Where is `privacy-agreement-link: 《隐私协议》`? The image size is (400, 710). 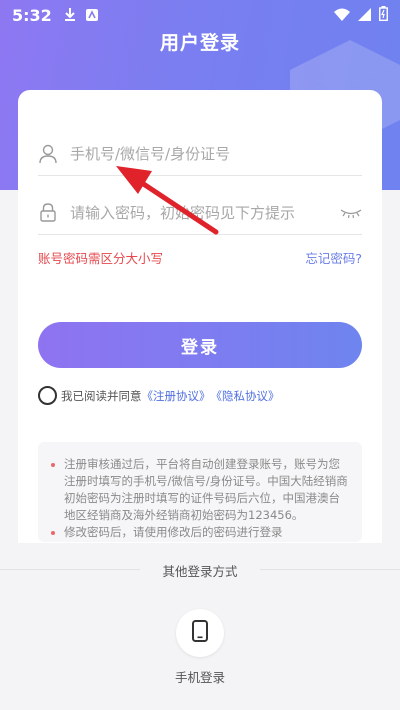 privacy-agreement-link: 《隐私协议》 is located at coordinates (245, 396).